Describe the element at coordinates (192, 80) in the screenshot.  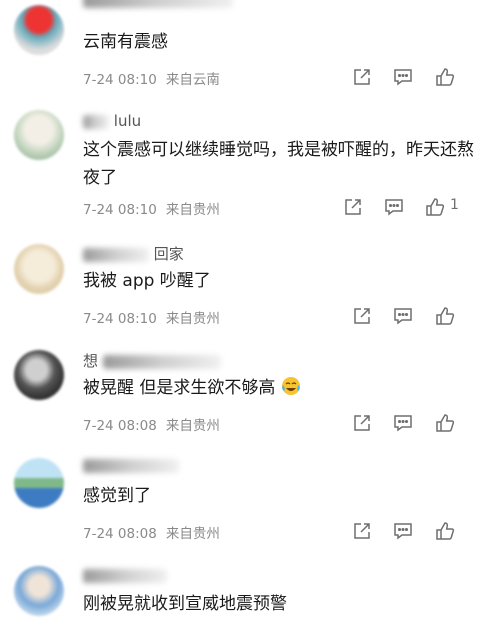
I see `comment-location: 来自云南` at that location.